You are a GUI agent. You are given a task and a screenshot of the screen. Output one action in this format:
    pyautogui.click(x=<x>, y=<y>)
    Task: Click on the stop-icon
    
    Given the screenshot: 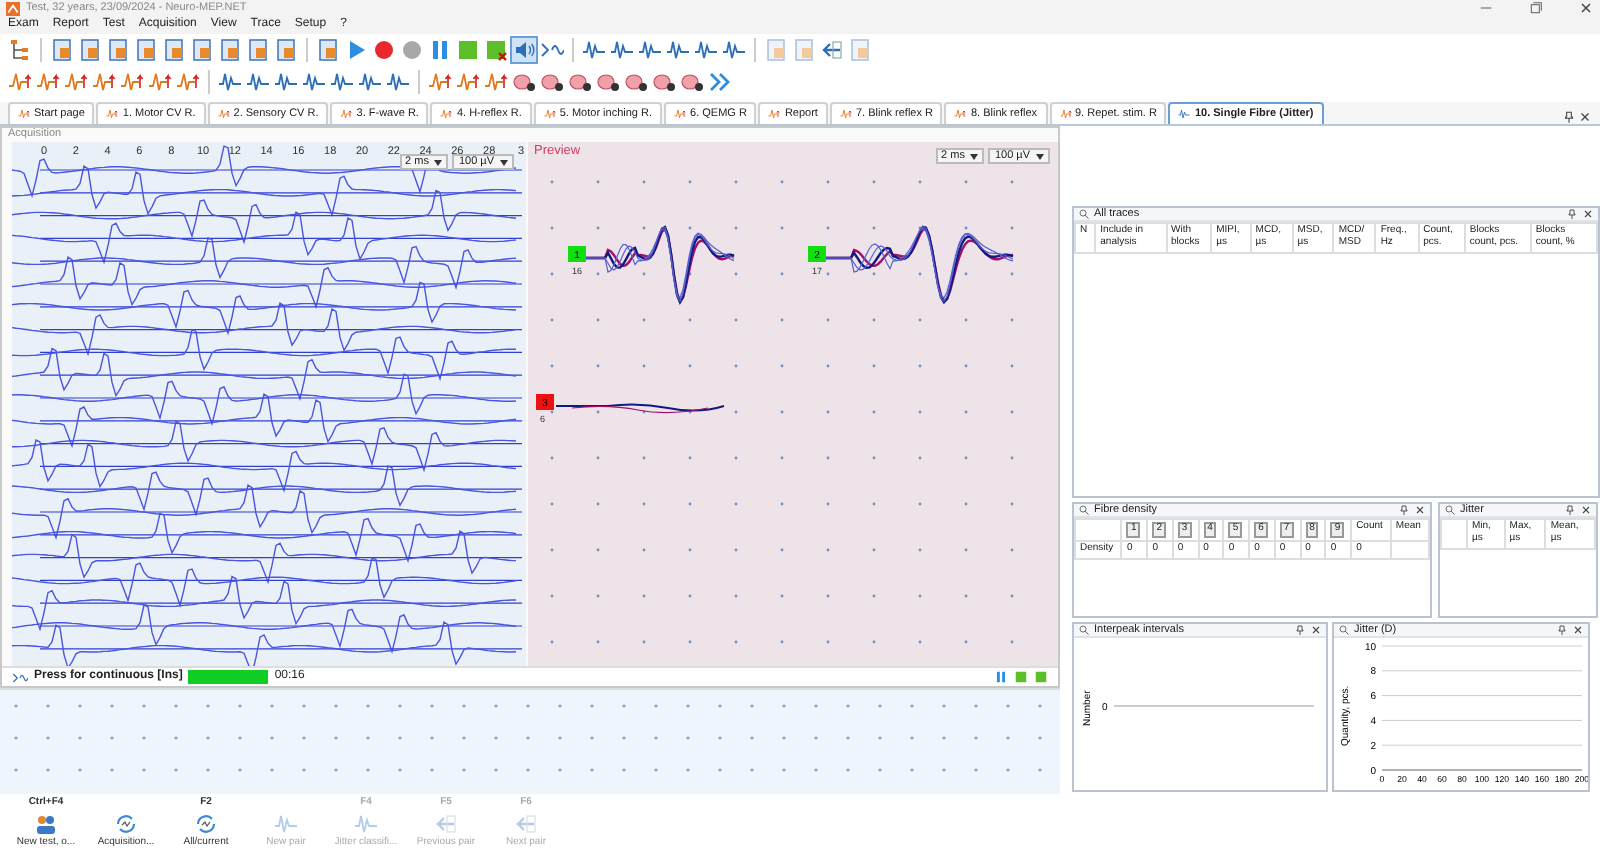 What is the action you would take?
    pyautogui.click(x=412, y=50)
    